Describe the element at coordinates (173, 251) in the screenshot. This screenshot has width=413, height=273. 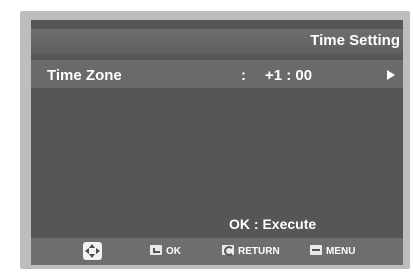
I see `ok-label: OK` at that location.